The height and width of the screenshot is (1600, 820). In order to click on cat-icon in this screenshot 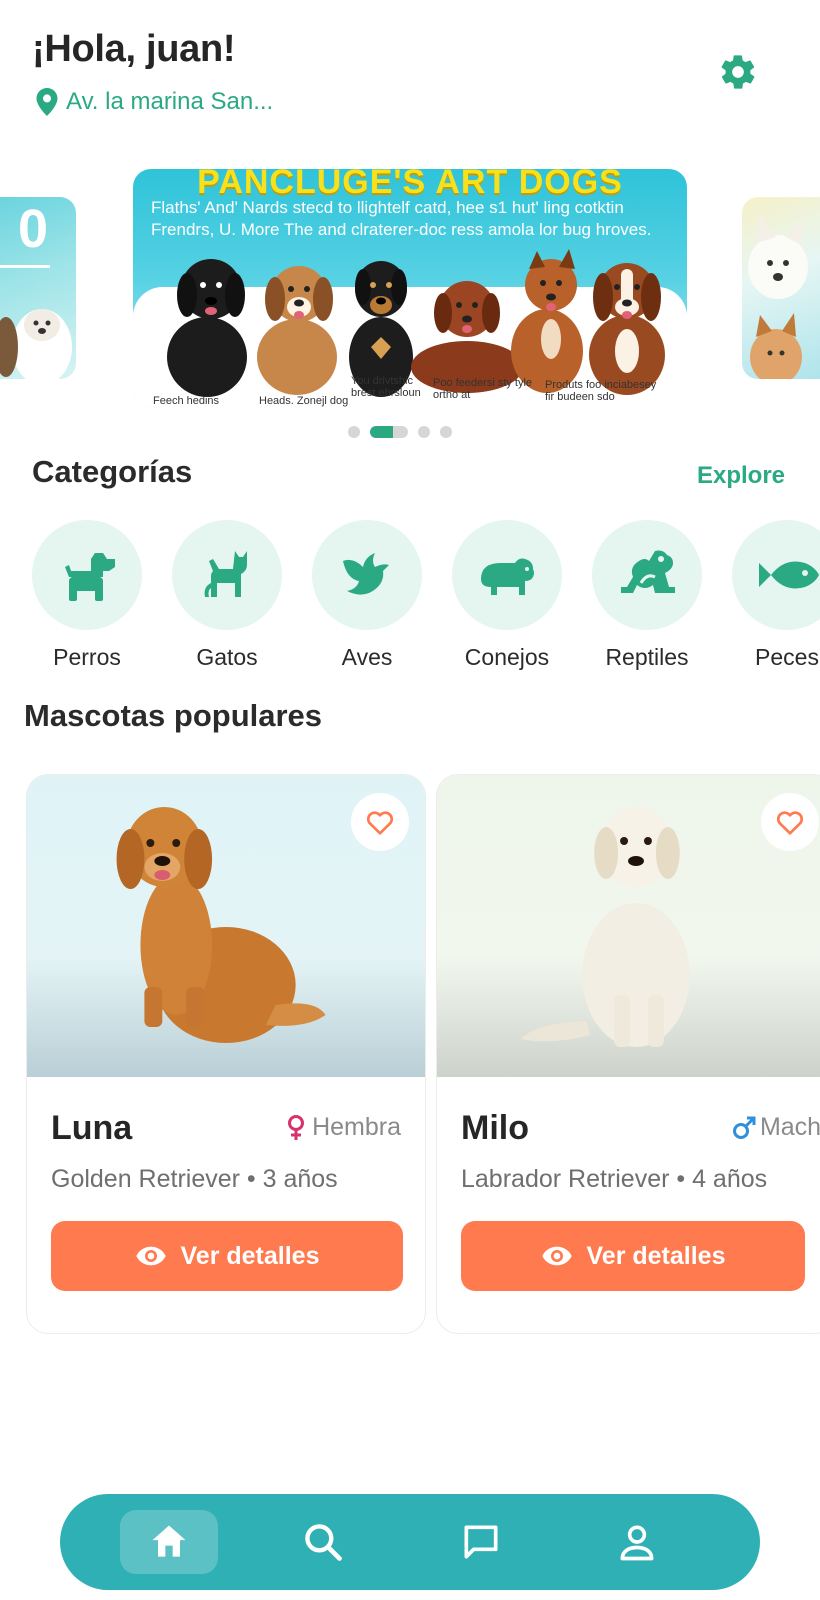, I will do `click(225, 574)`.